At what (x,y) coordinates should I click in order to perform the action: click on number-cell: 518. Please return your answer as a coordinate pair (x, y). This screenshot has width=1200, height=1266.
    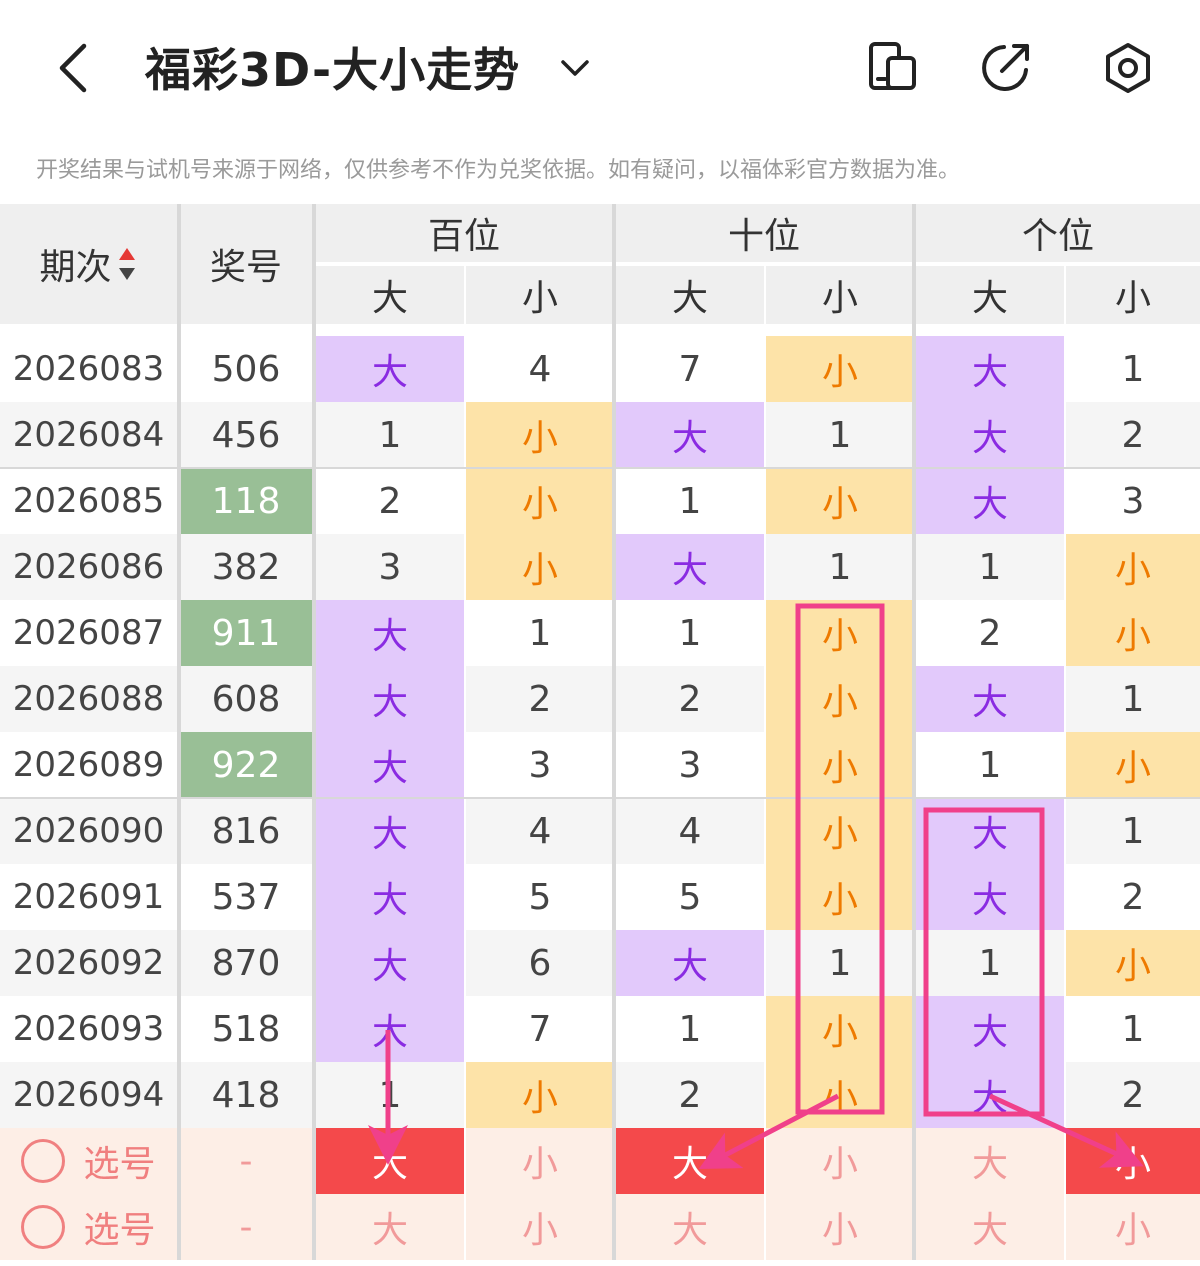
    Looking at the image, I should click on (246, 1029).